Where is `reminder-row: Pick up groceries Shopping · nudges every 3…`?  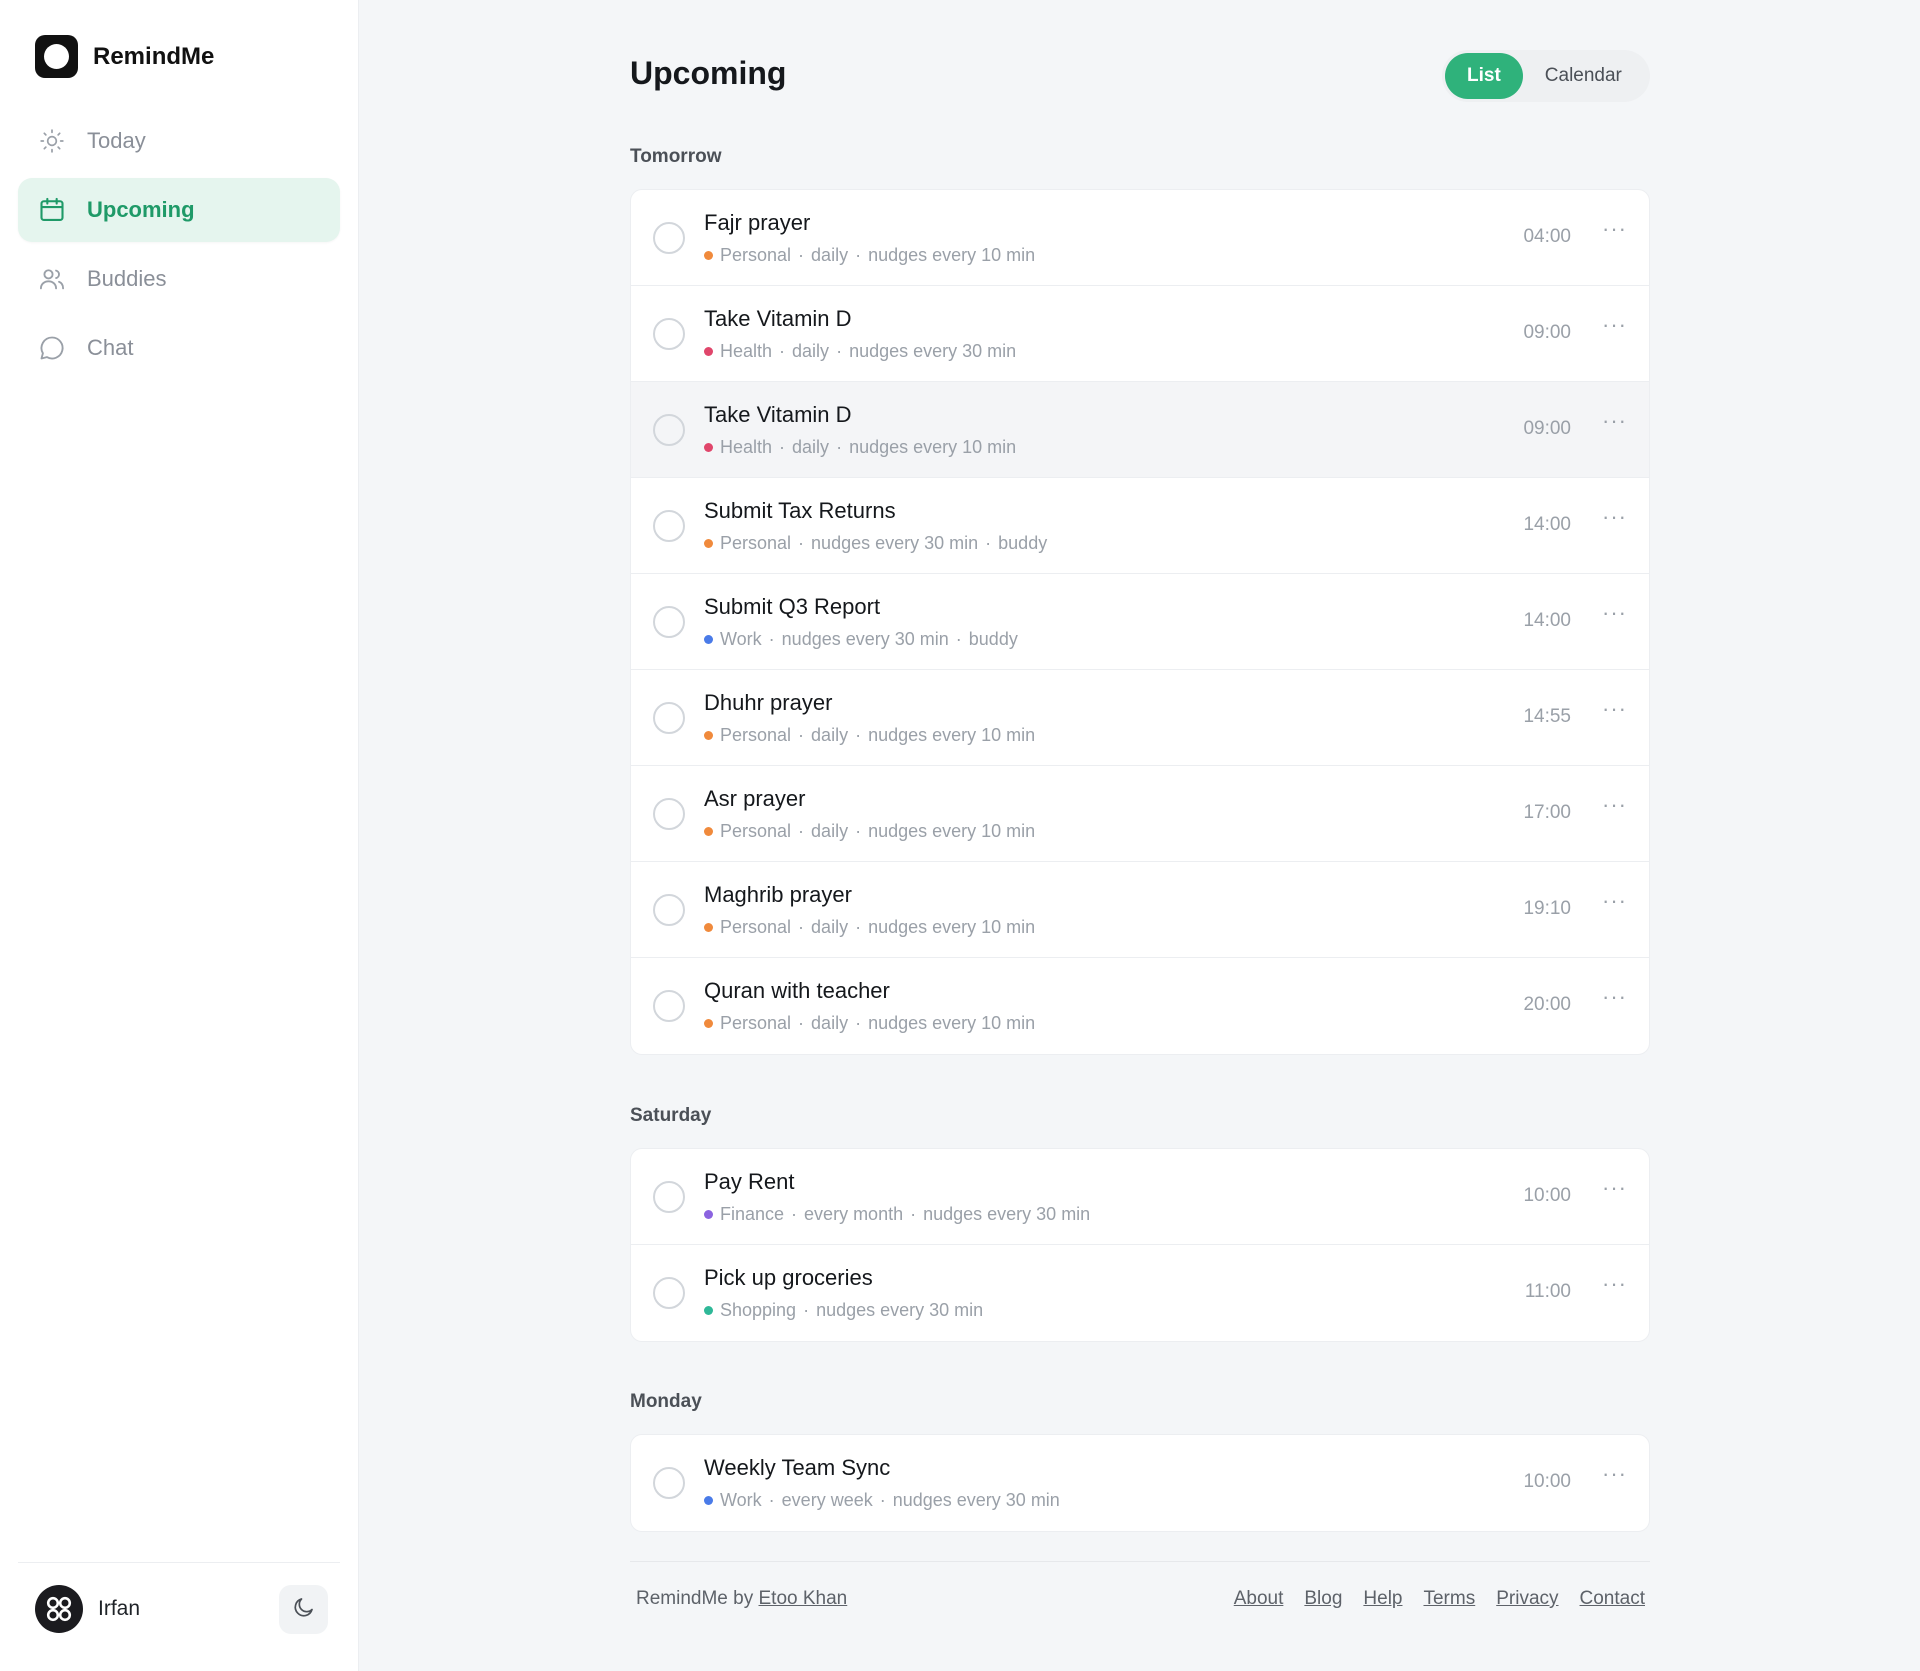
reminder-row: Pick up groceries Shopping · nudges every 3… is located at coordinates (1140, 1293).